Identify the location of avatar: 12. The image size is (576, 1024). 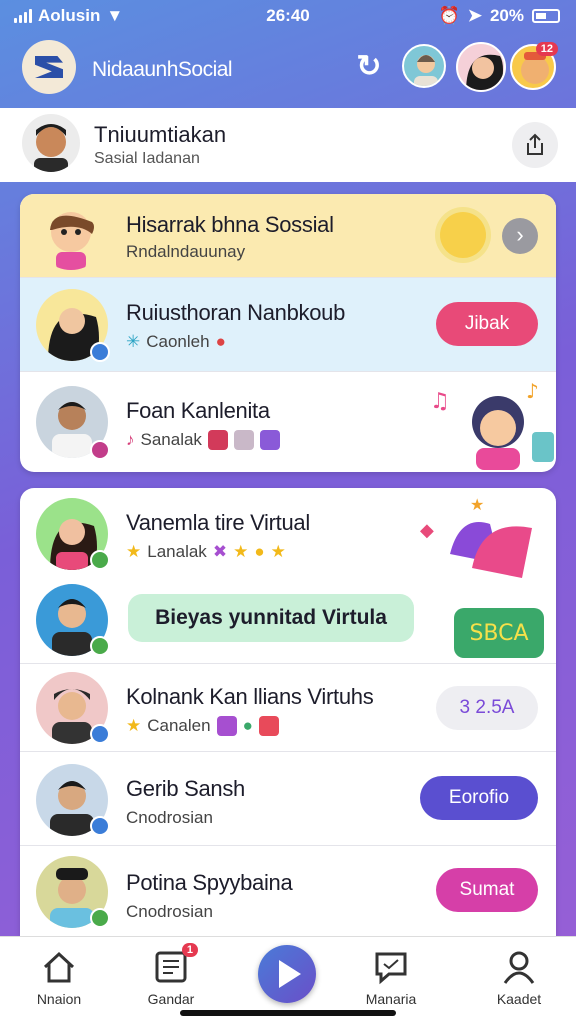
(534, 66).